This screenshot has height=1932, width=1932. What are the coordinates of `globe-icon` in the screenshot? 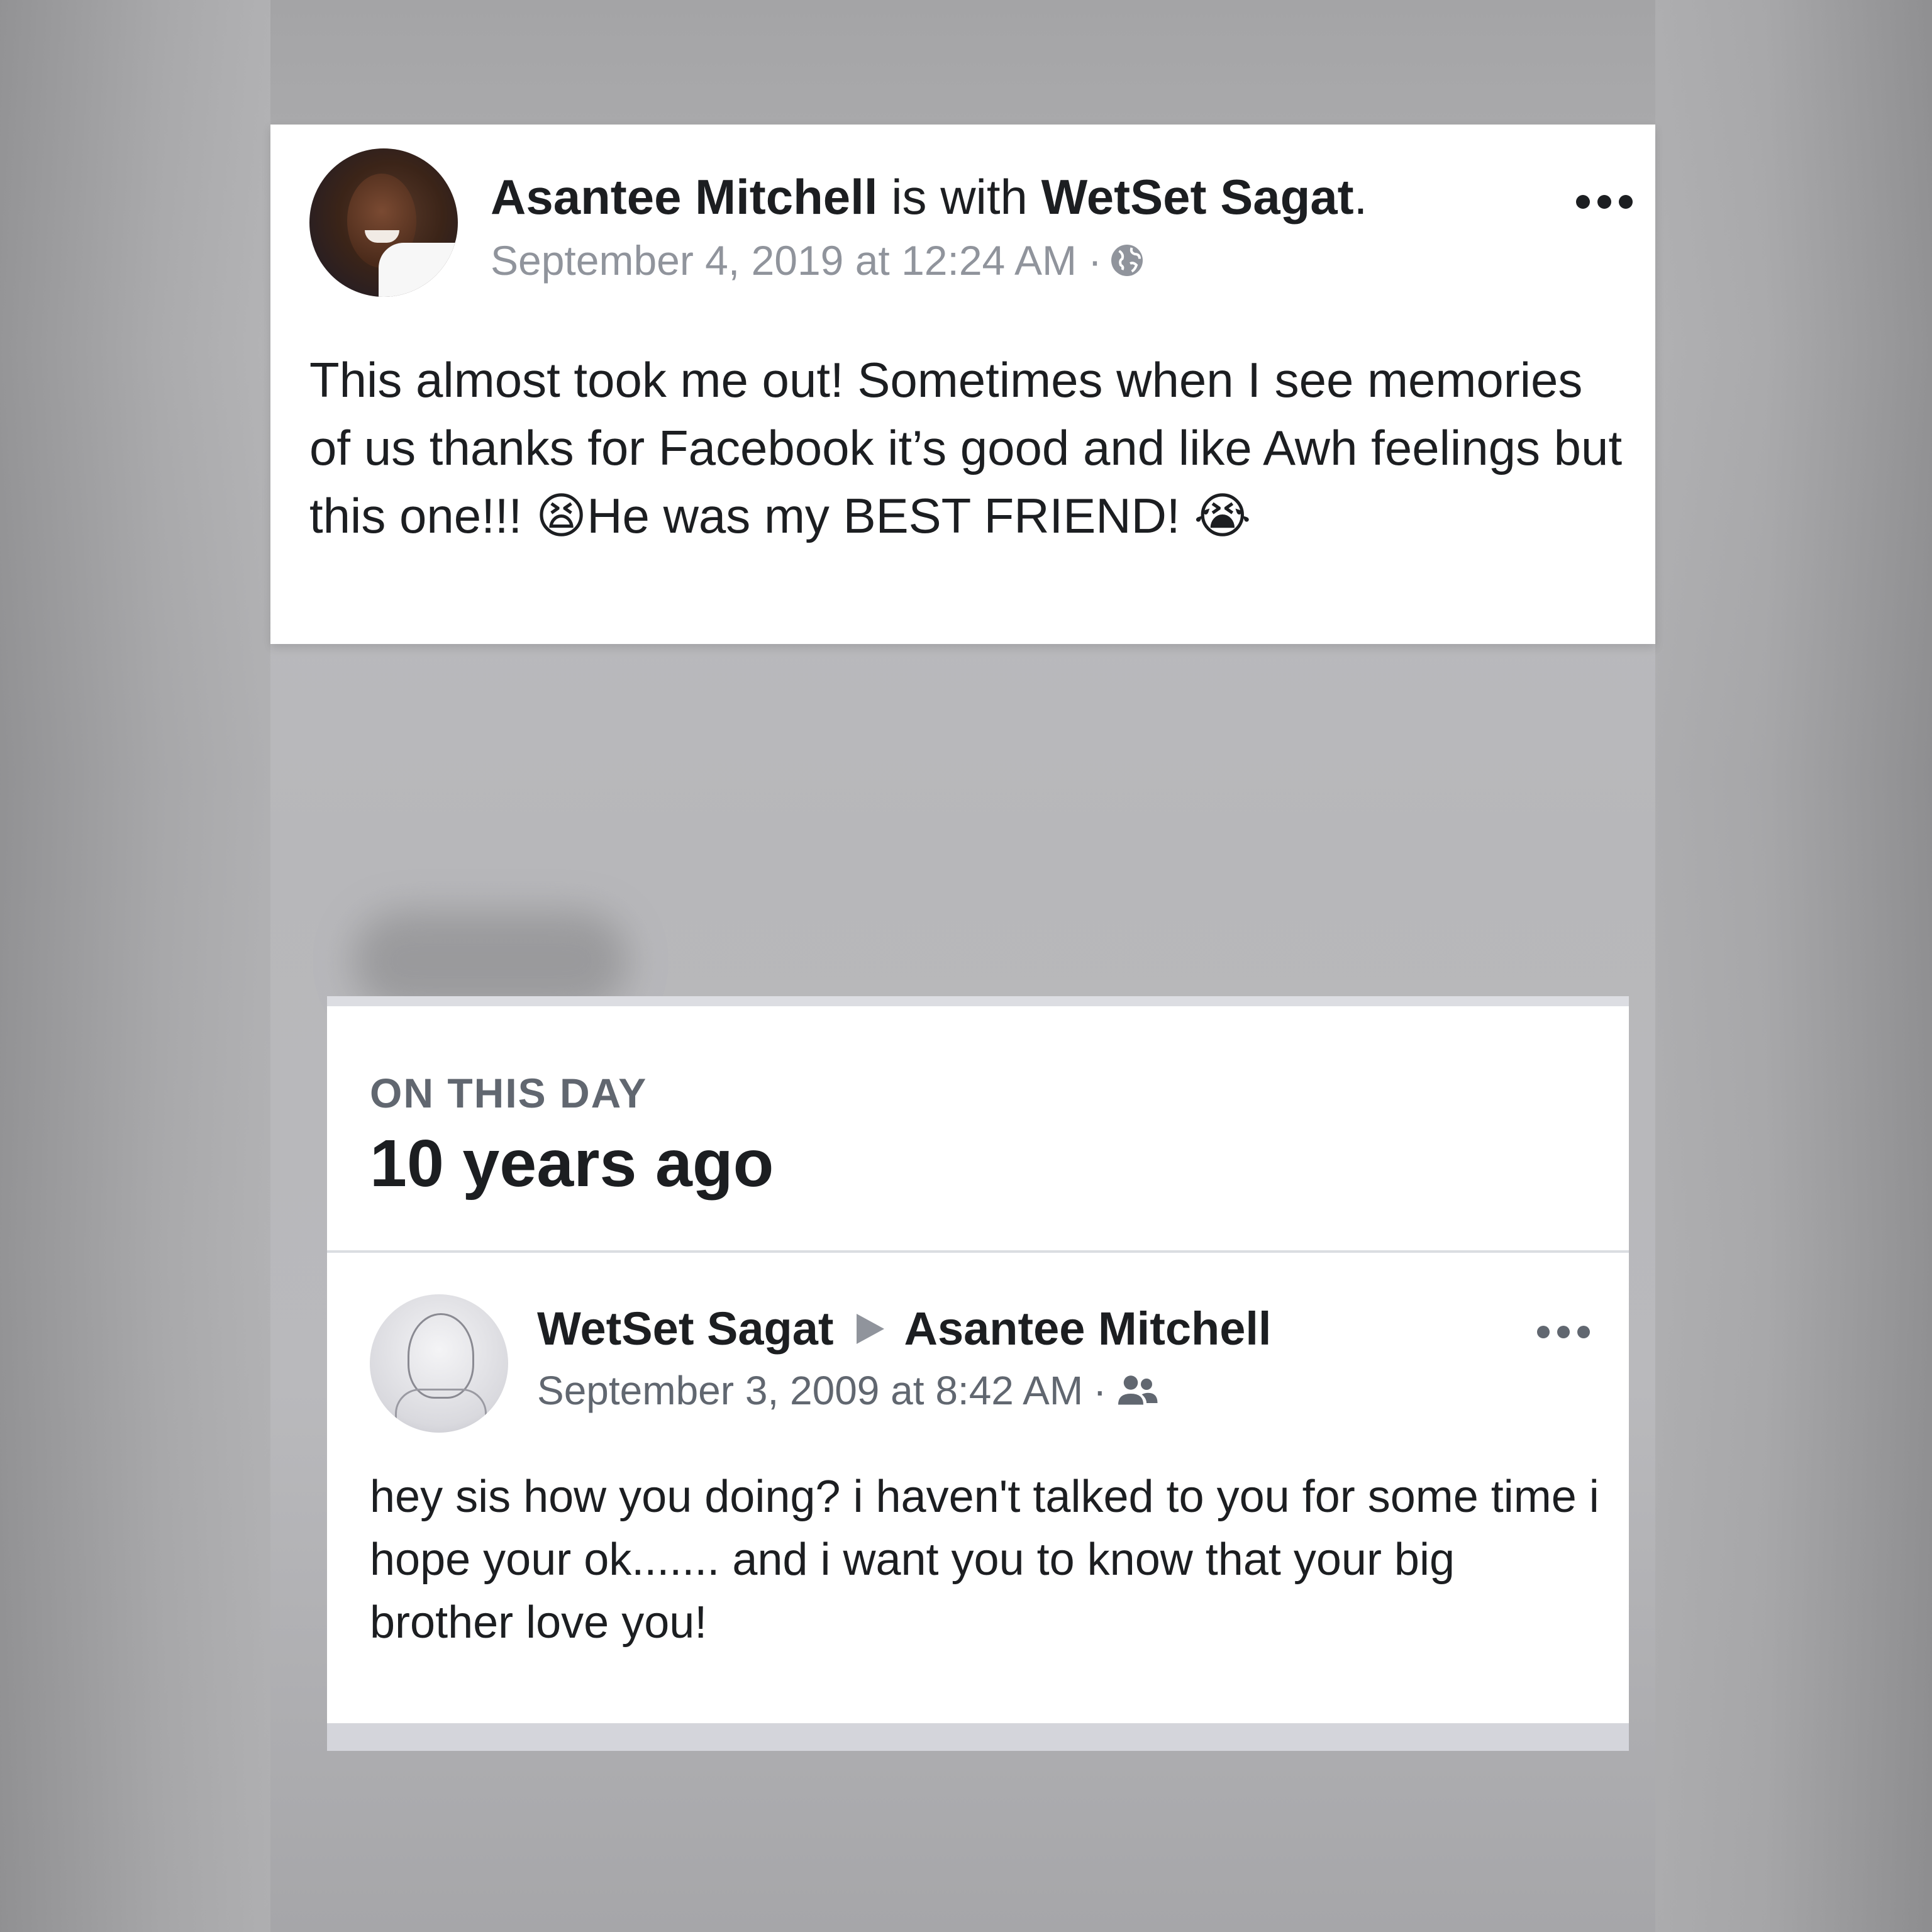 It's located at (1127, 260).